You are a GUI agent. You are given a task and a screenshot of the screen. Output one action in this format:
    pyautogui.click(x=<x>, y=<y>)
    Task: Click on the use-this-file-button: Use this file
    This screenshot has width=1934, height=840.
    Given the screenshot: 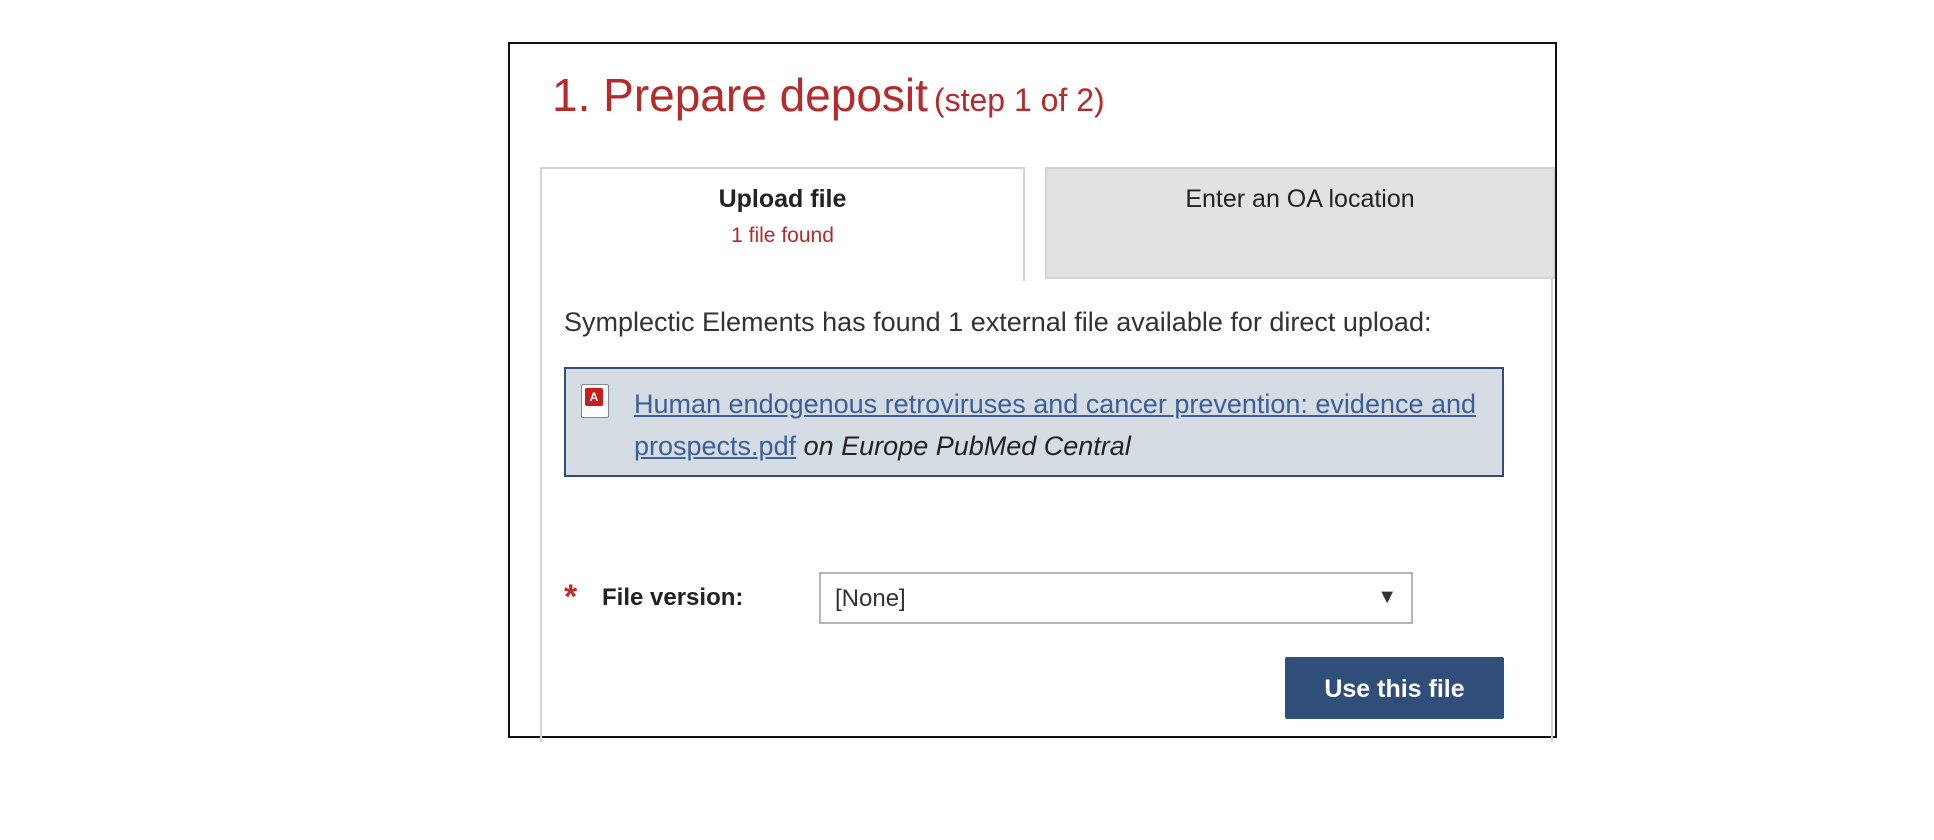 What is the action you would take?
    pyautogui.click(x=1394, y=688)
    